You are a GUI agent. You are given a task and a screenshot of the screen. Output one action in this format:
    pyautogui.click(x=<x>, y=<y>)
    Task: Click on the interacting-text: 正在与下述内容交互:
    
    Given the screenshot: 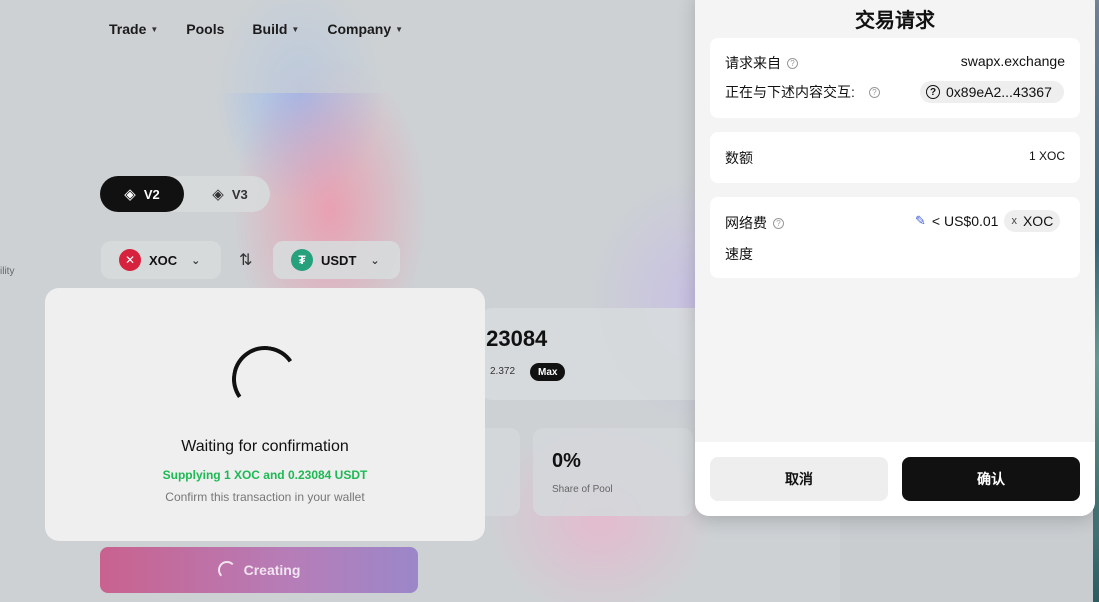 What is the action you would take?
    pyautogui.click(x=790, y=92)
    